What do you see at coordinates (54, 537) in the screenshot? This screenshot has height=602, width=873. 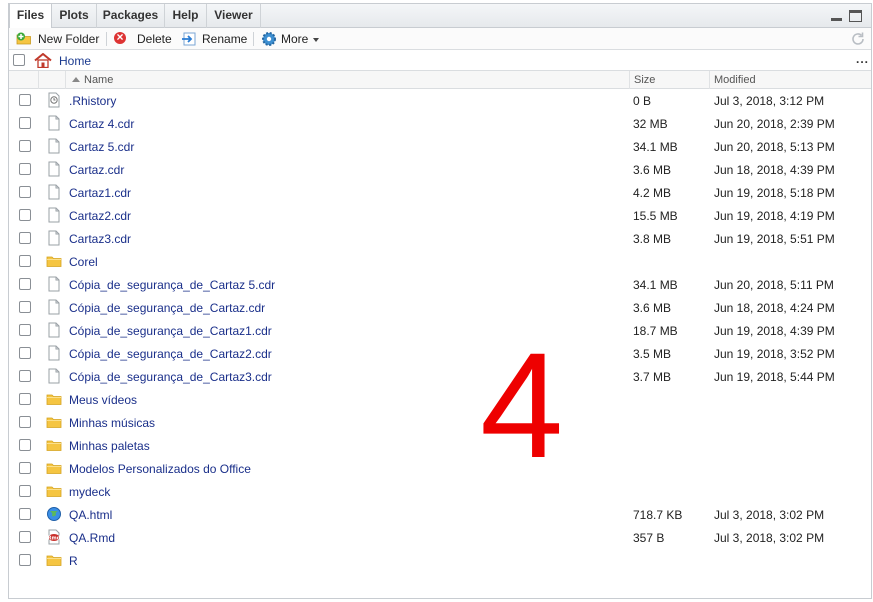 I see `rmd-icon: Rmd` at bounding box center [54, 537].